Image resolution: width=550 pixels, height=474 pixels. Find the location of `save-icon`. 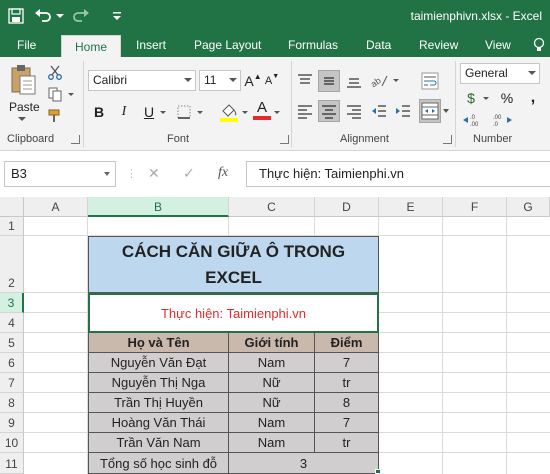

save-icon is located at coordinates (16, 16).